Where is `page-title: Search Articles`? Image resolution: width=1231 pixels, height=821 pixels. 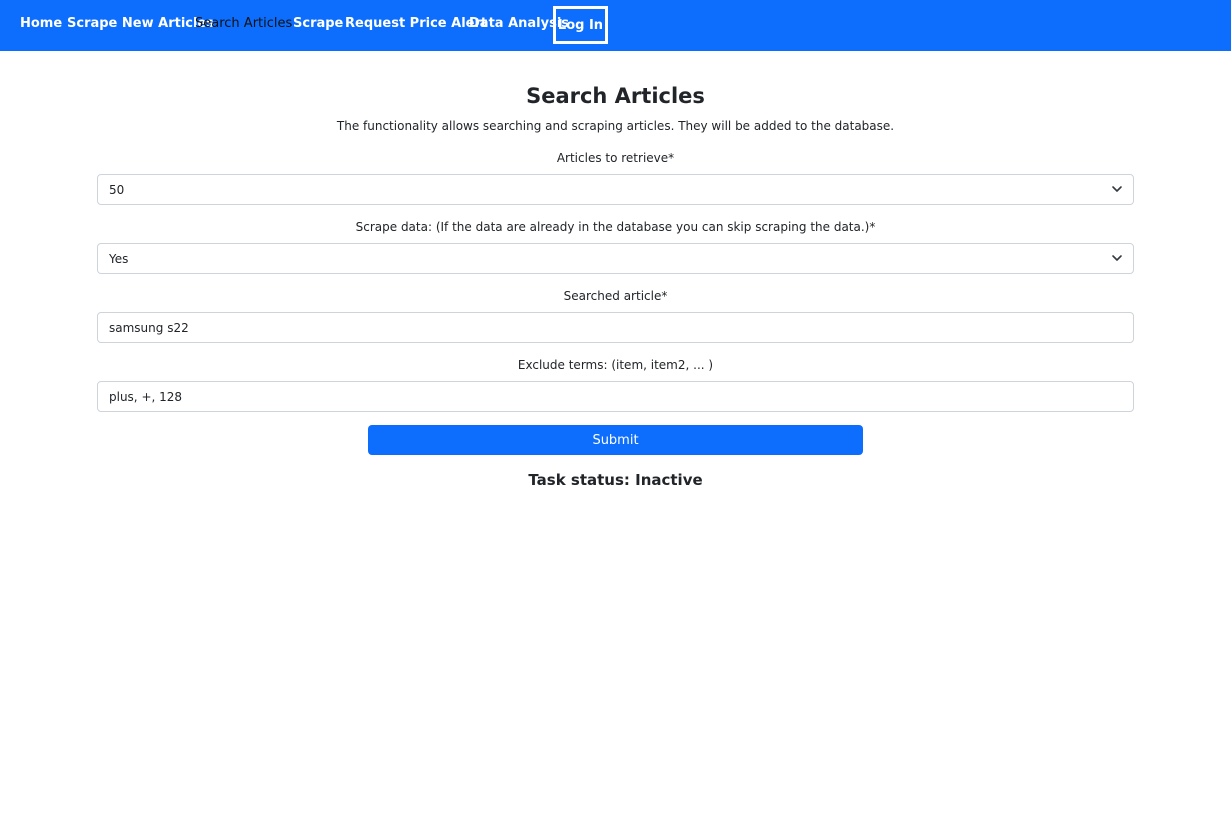
page-title: Search Articles is located at coordinates (615, 96).